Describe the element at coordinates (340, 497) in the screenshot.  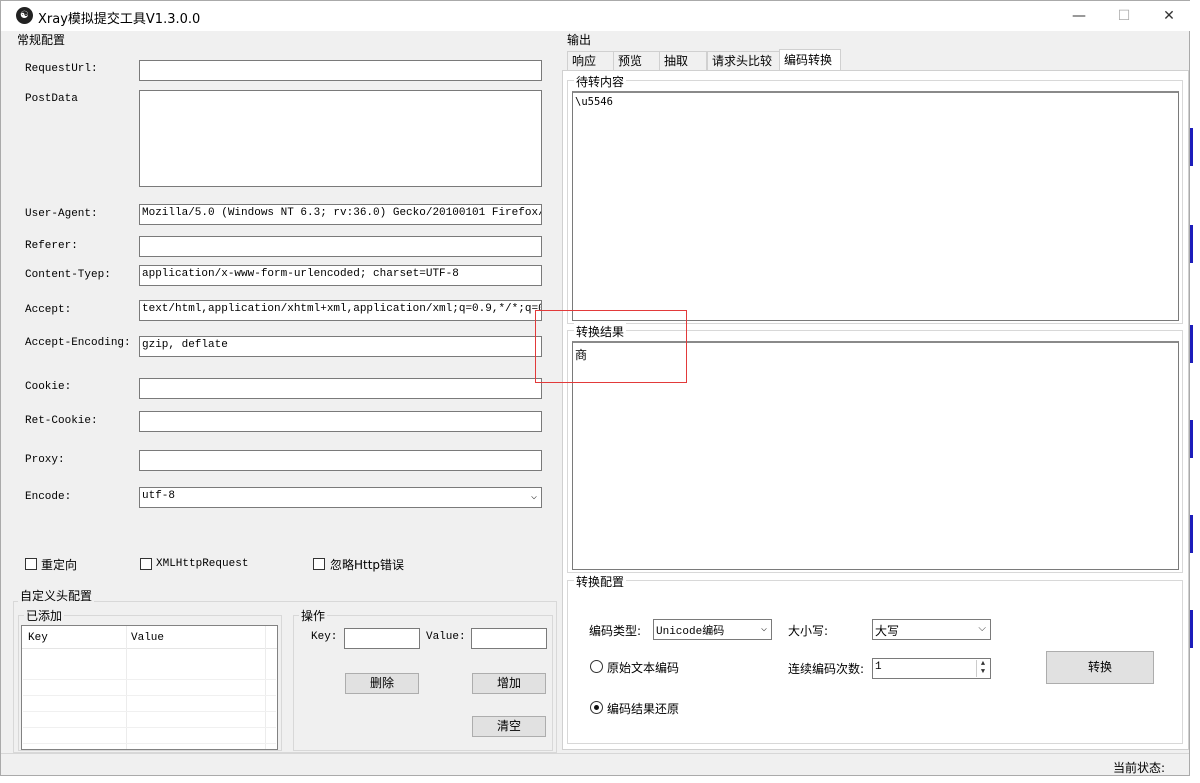
I see `encode-select: utf-8 ⌵` at that location.